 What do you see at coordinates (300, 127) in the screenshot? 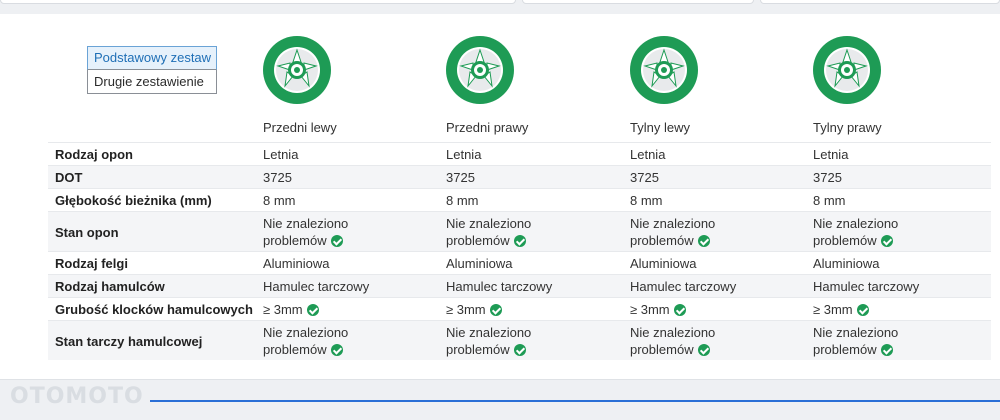
I see `column-header: Przedni lewy` at bounding box center [300, 127].